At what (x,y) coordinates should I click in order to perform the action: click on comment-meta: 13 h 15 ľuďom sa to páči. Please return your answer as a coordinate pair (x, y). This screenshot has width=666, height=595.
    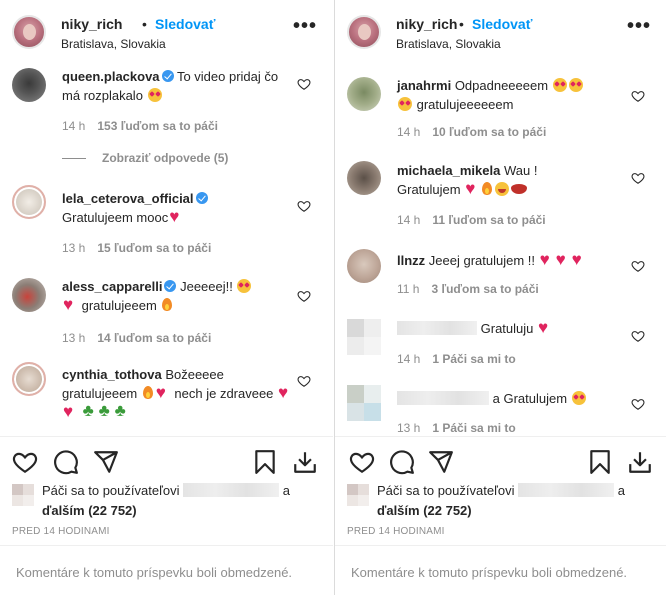
    Looking at the image, I should click on (136, 248).